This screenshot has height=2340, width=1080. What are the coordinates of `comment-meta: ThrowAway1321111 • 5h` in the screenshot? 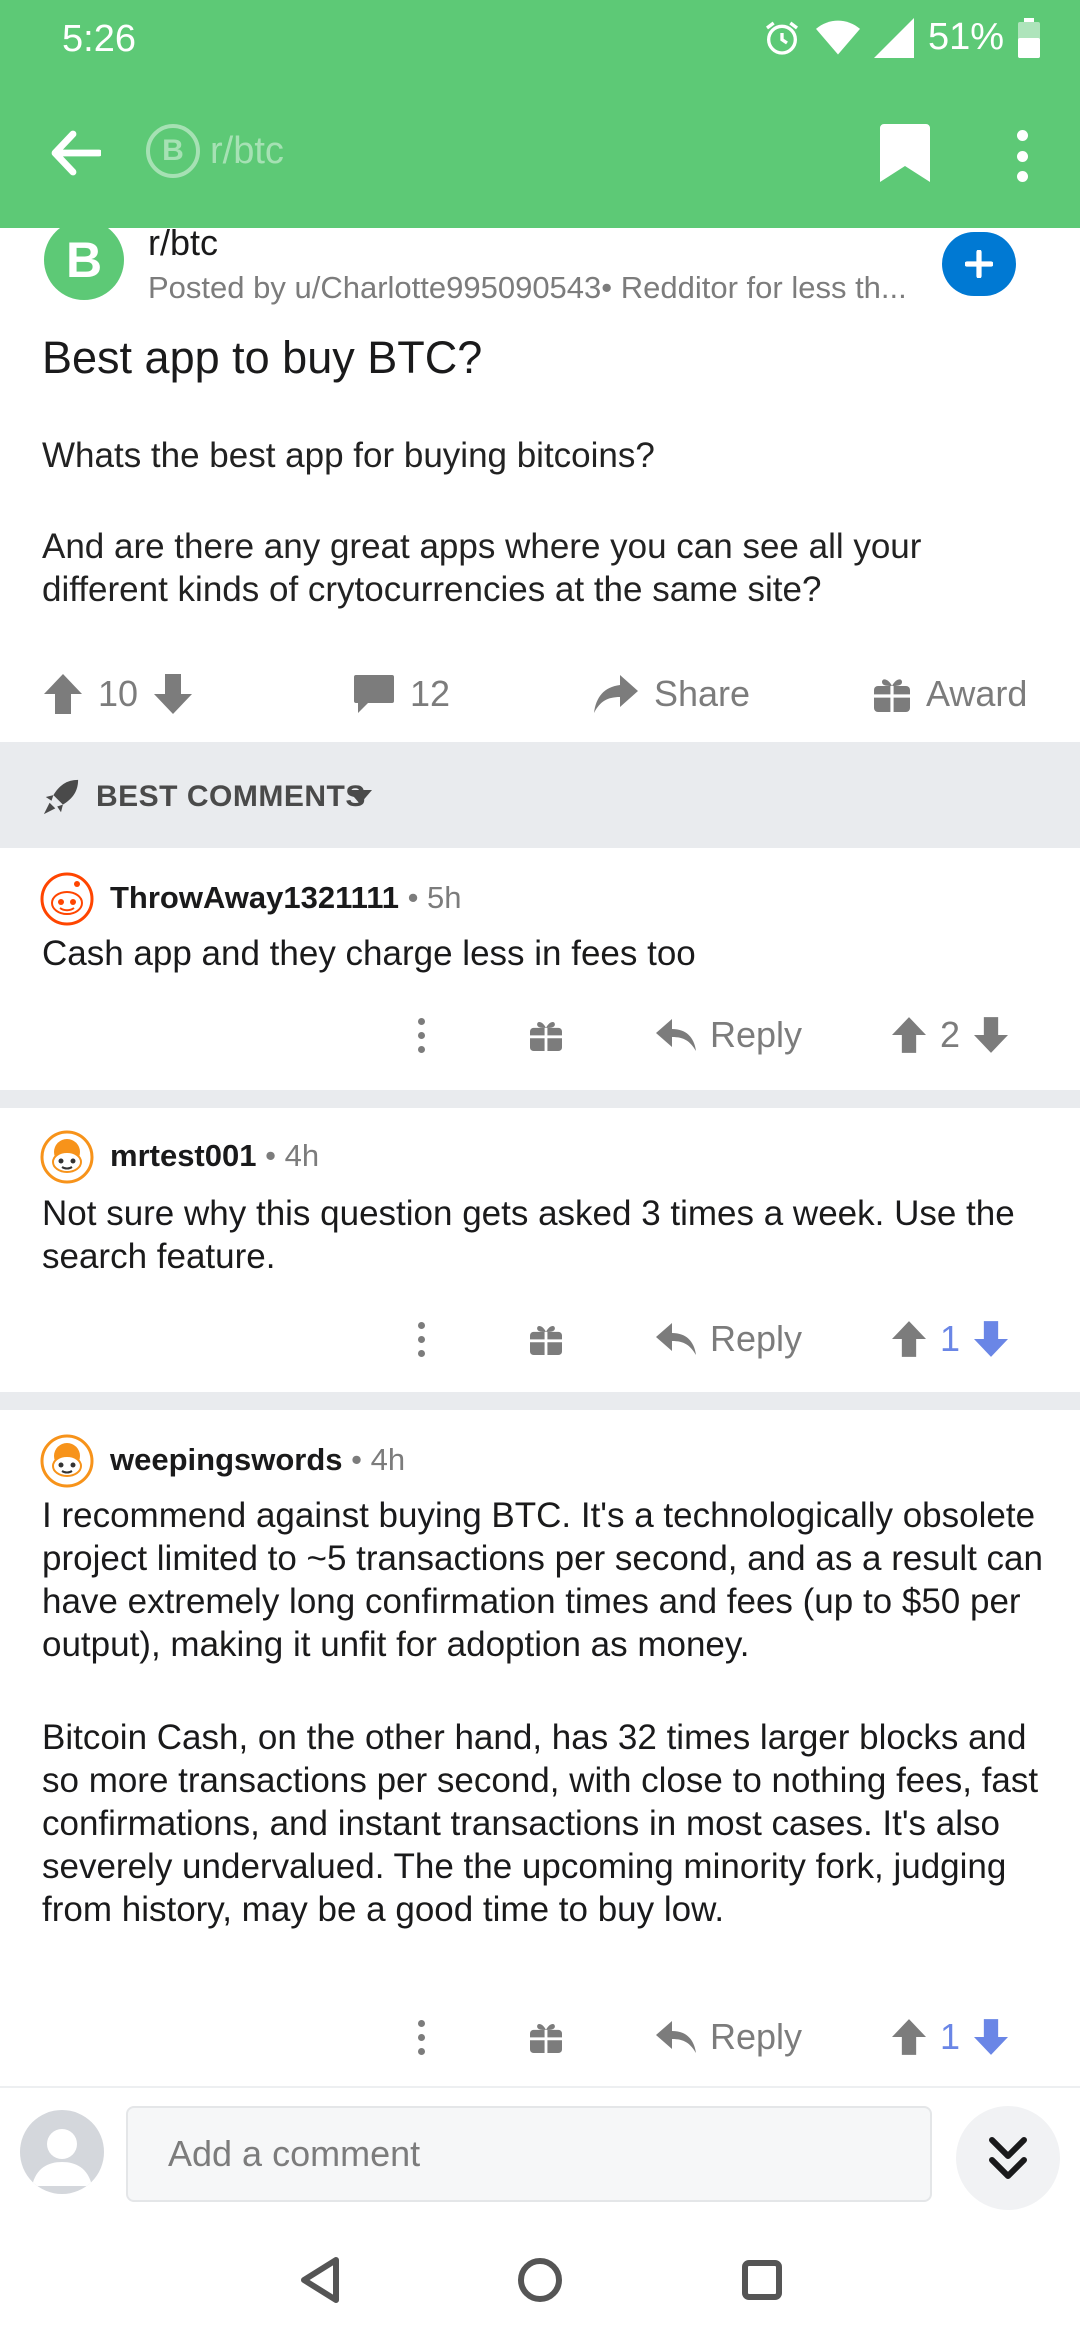 It's located at (286, 898).